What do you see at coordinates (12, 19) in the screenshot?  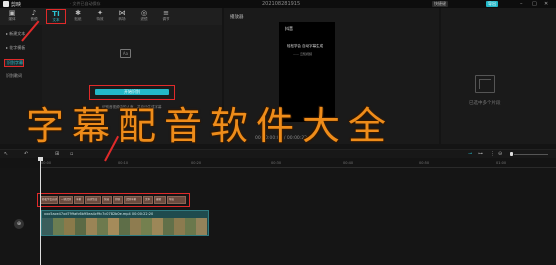 I see `tab-label: 媒体` at bounding box center [12, 19].